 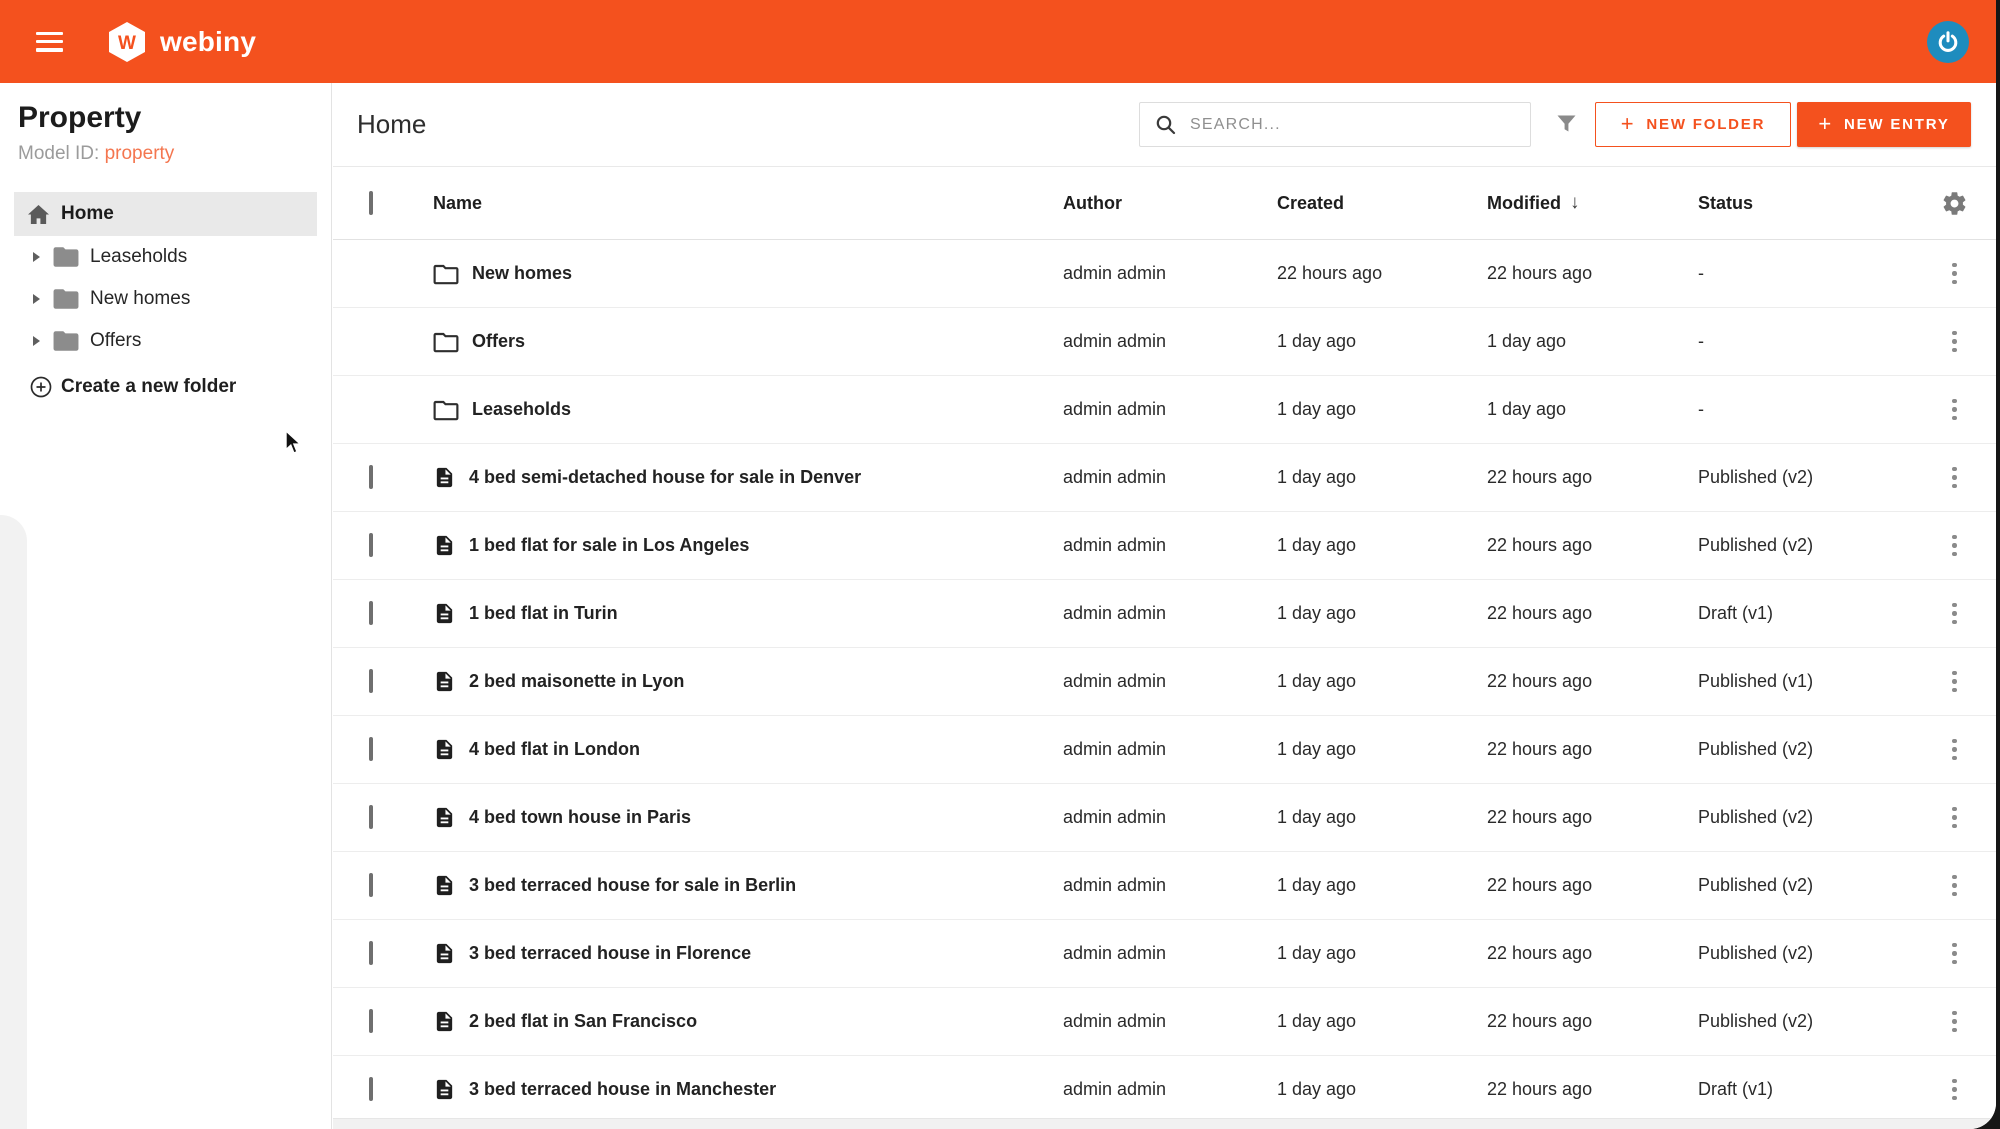 I want to click on row-modified: 1 day ago, so click(x=1527, y=409).